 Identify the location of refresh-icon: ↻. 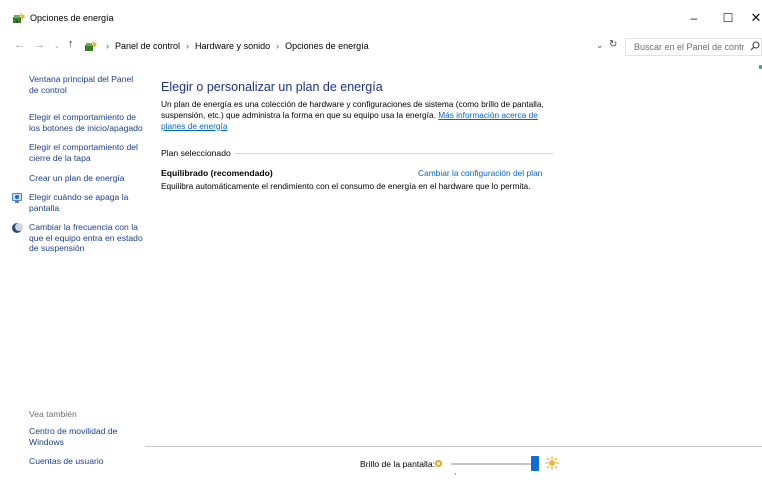
(613, 44).